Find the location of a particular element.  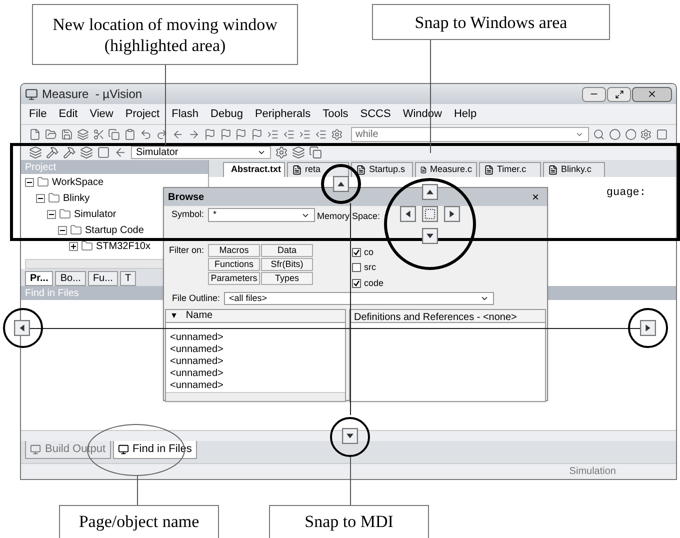

editor-tab: Timer.c is located at coordinates (510, 169).